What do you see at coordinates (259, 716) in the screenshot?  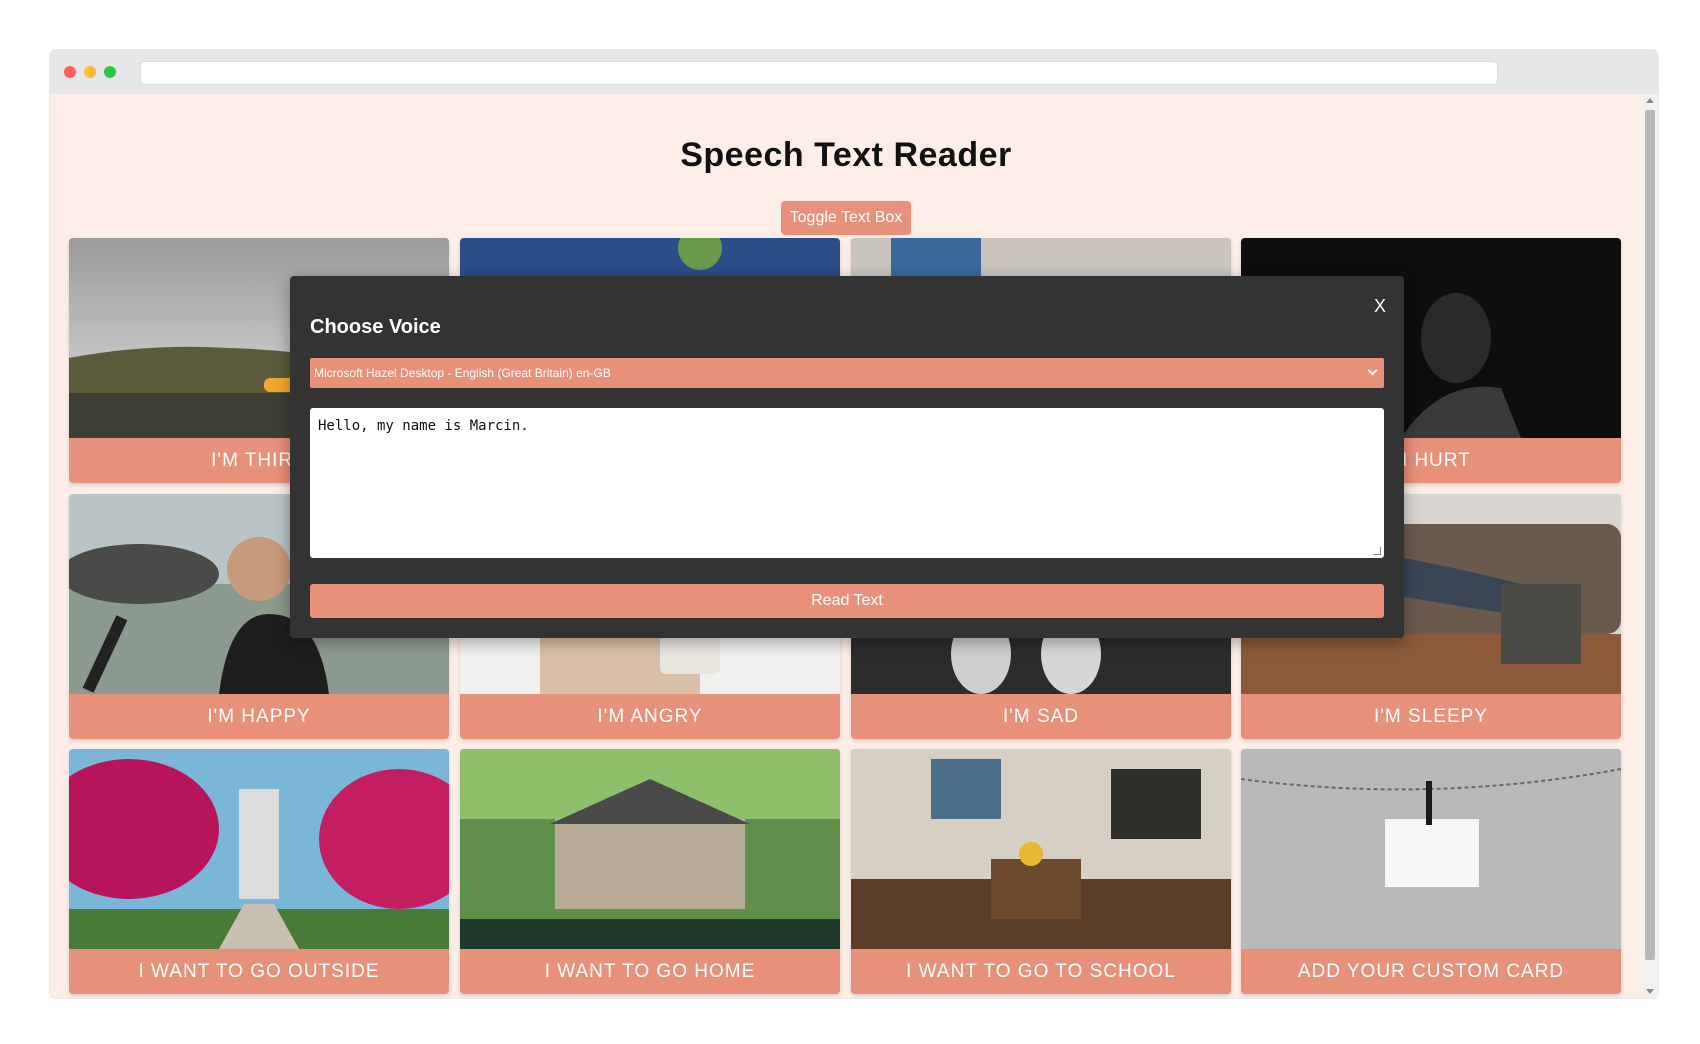 I see `card-label: I'M HAPPY` at bounding box center [259, 716].